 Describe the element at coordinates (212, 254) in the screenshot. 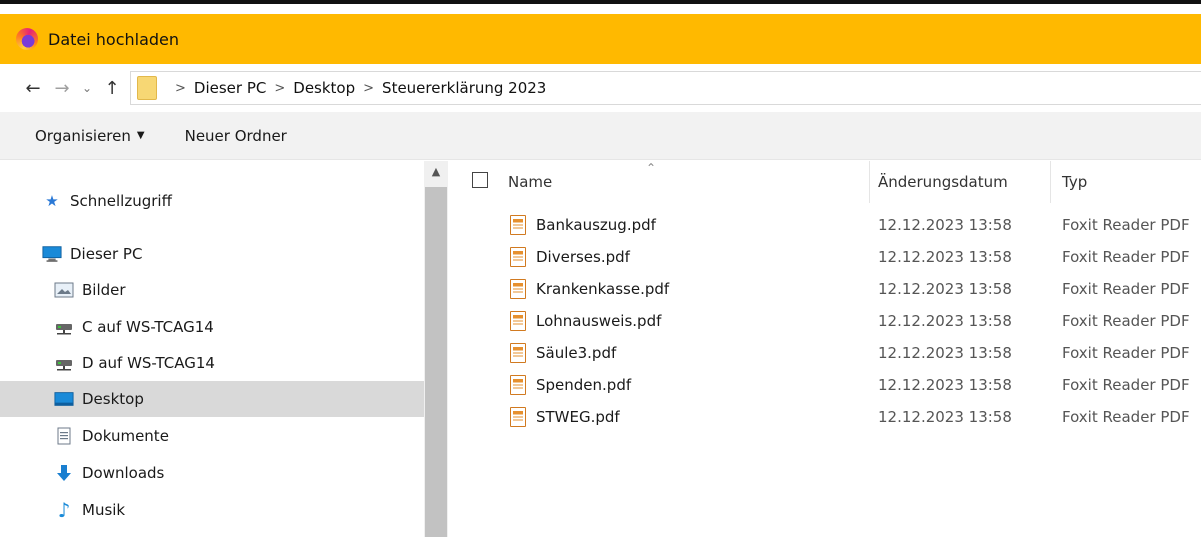

I see `sidebar-item-dieser-pc: Dieser PC` at that location.